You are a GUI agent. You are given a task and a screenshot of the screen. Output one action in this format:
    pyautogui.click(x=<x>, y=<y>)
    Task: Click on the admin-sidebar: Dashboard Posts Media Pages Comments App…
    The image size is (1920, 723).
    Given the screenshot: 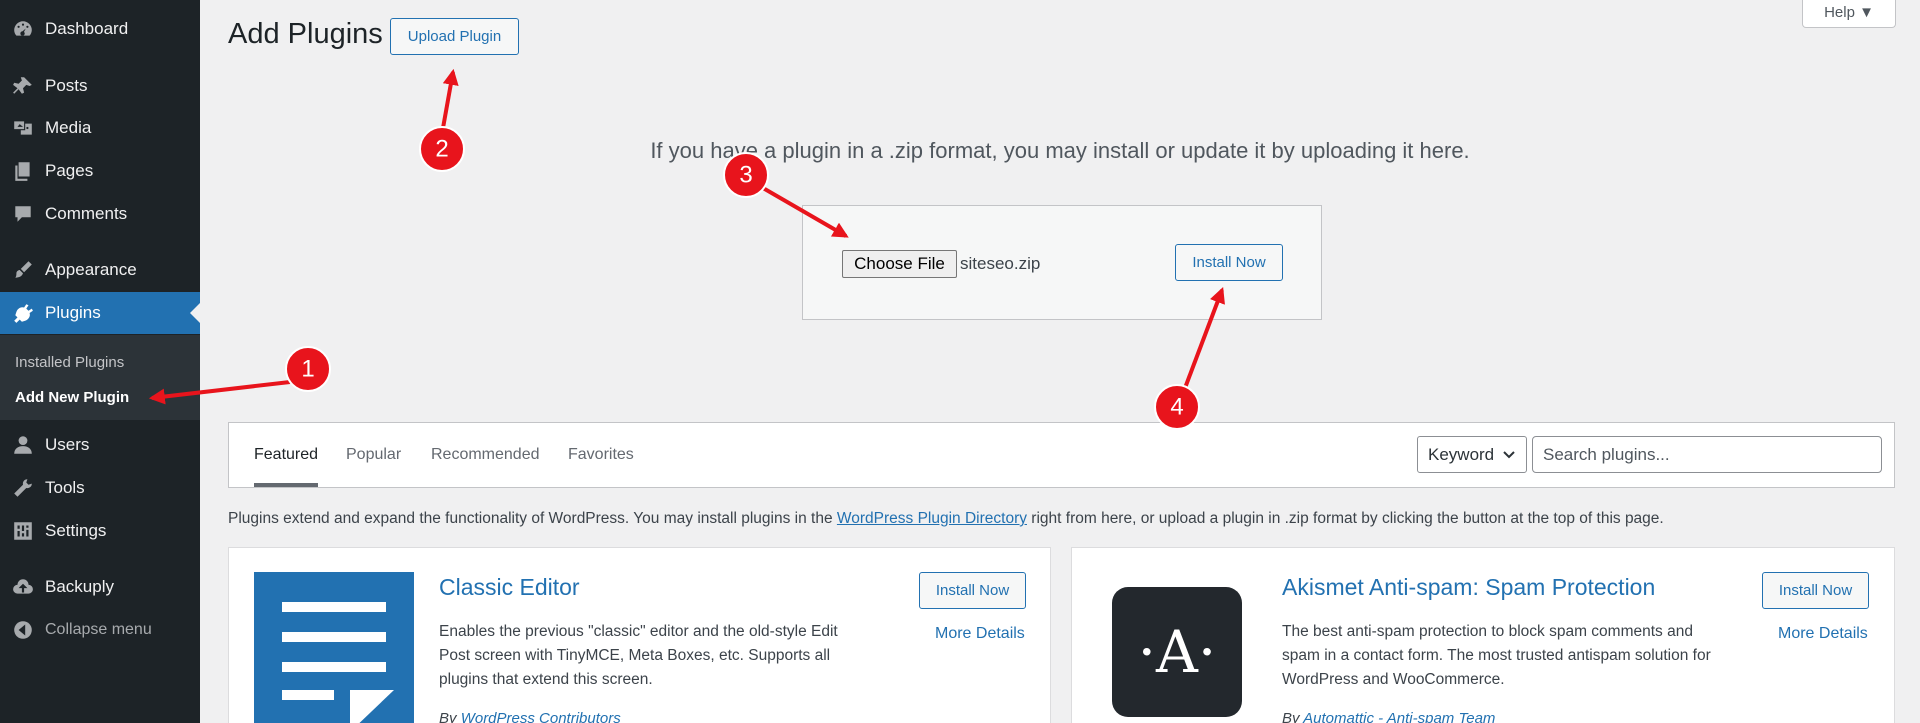 What is the action you would take?
    pyautogui.click(x=100, y=361)
    